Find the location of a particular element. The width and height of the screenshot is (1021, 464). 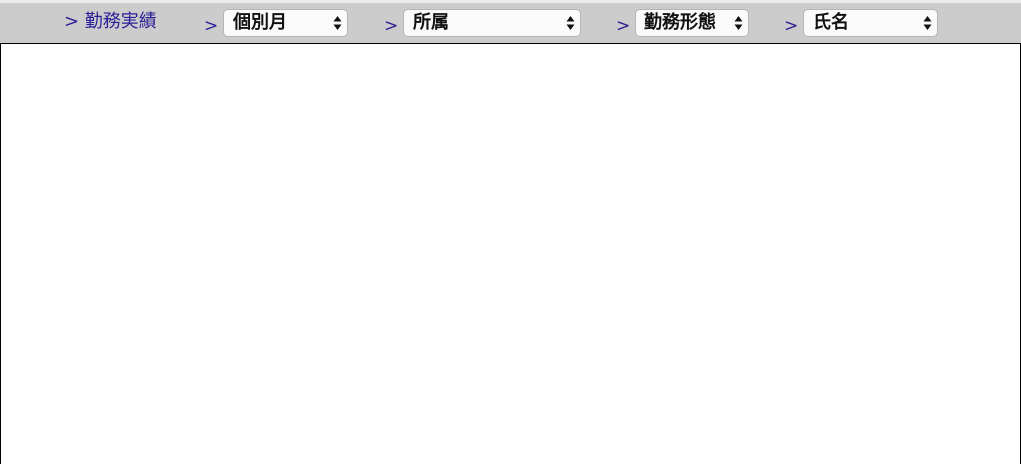

name-select-value: 氏名 is located at coordinates (831, 22).